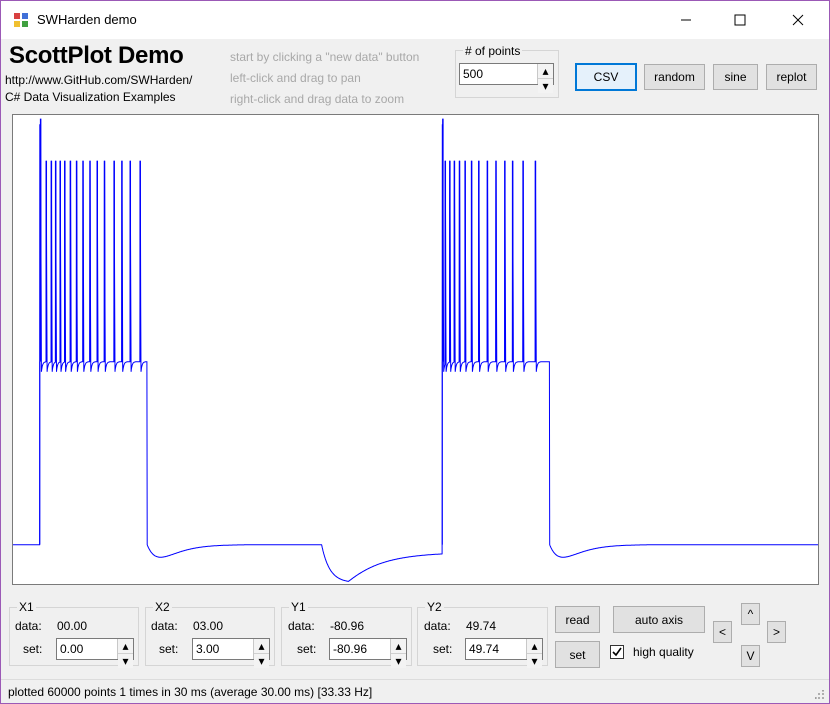 Image resolution: width=830 pixels, height=704 pixels. I want to click on close-icon, so click(798, 20).